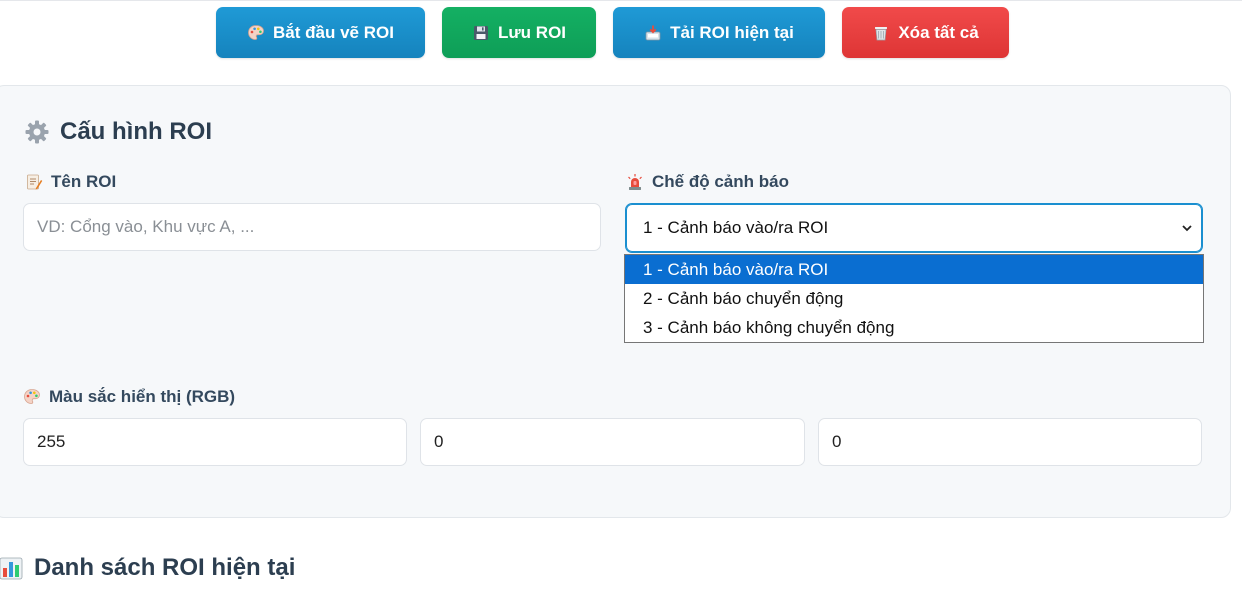 The width and height of the screenshot is (1242, 607). What do you see at coordinates (914, 327) in the screenshot?
I see `alert-mode-option-3: 3 - Cảnh báo không chuyển động` at bounding box center [914, 327].